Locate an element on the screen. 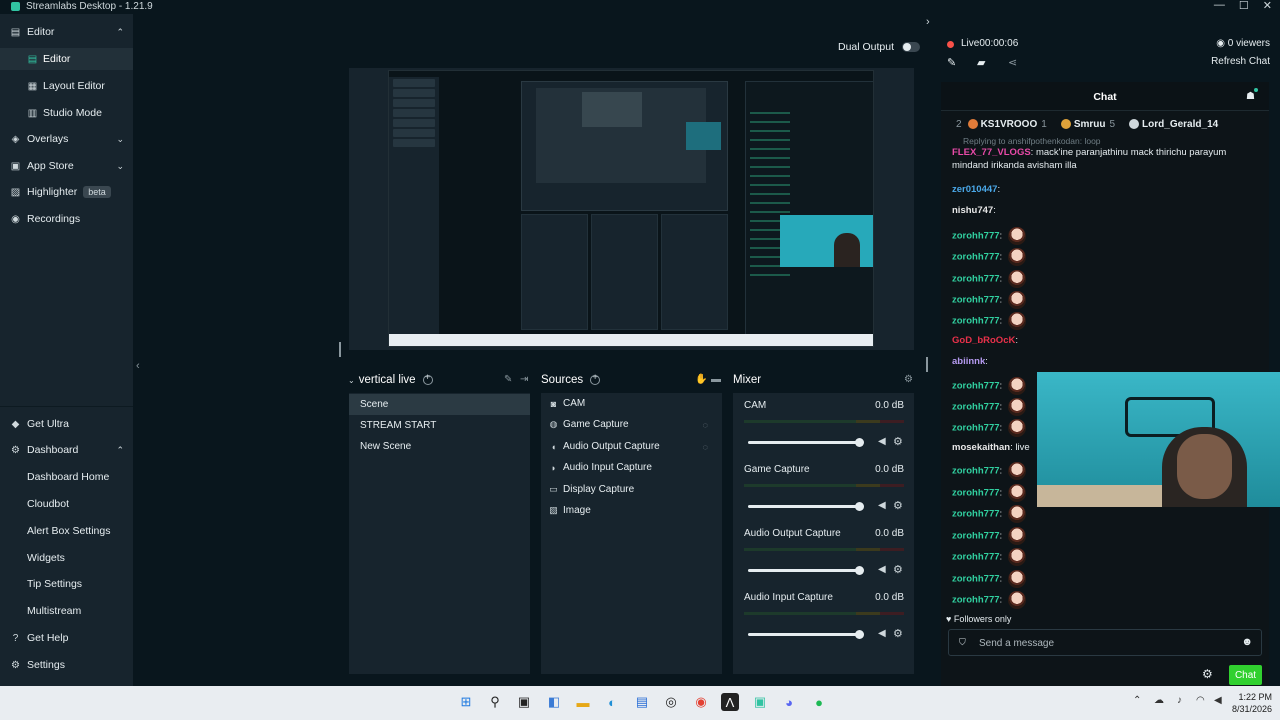 Image resolution: width=1280 pixels, height=720 pixels. file-explorer-icon: ▬ is located at coordinates (583, 702).